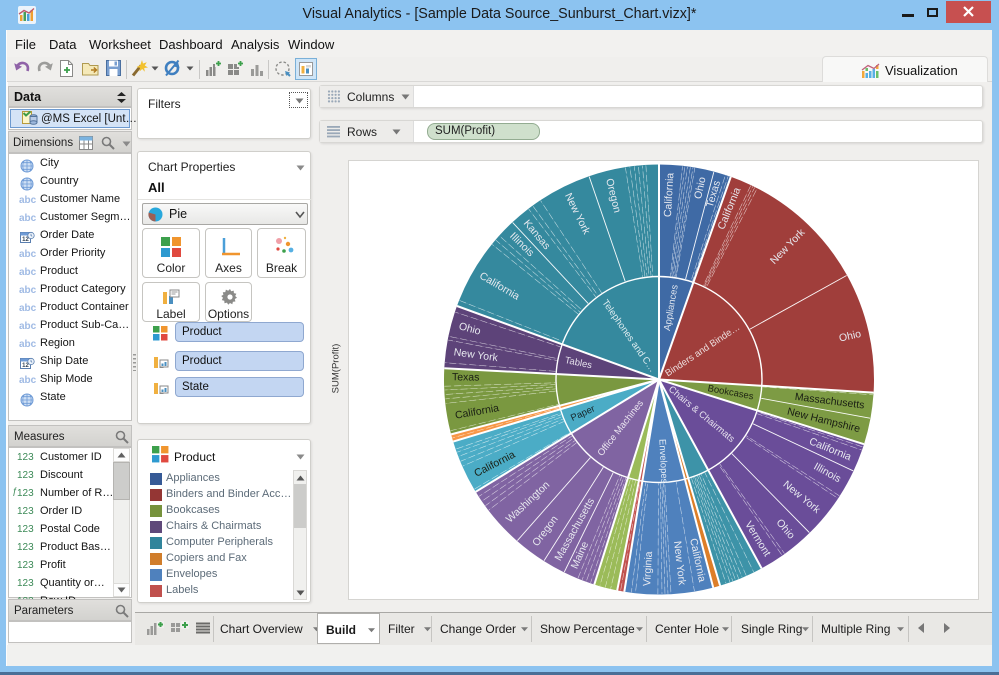 The height and width of the screenshot is (675, 999). What do you see at coordinates (669, 194) in the screenshot?
I see `svg-text: California` at bounding box center [669, 194].